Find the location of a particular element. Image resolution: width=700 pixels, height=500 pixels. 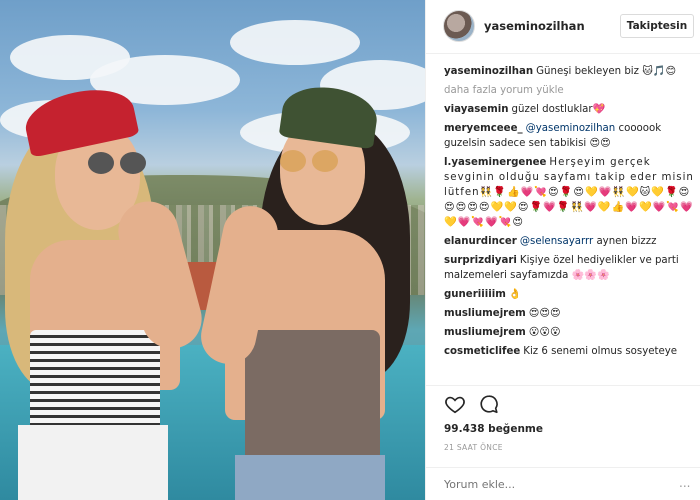

post-timestamp: 21 SAAT ÖNCE is located at coordinates (473, 447).